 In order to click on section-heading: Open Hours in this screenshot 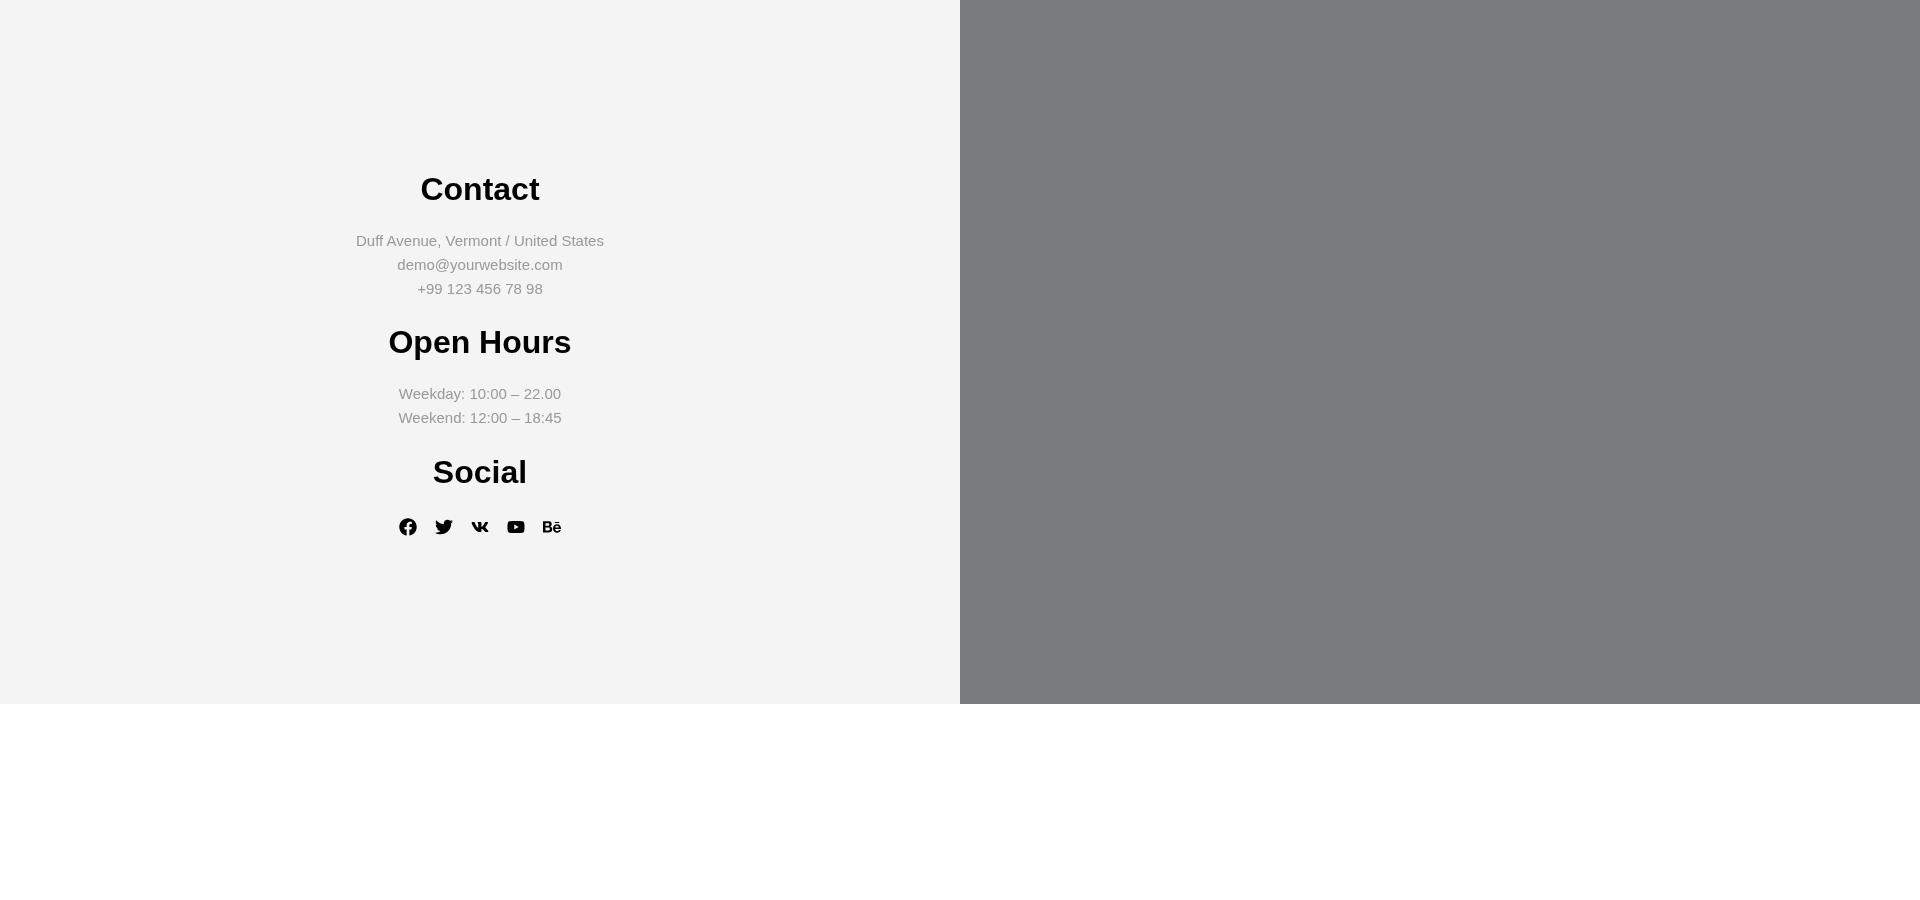, I will do `click(480, 342)`.